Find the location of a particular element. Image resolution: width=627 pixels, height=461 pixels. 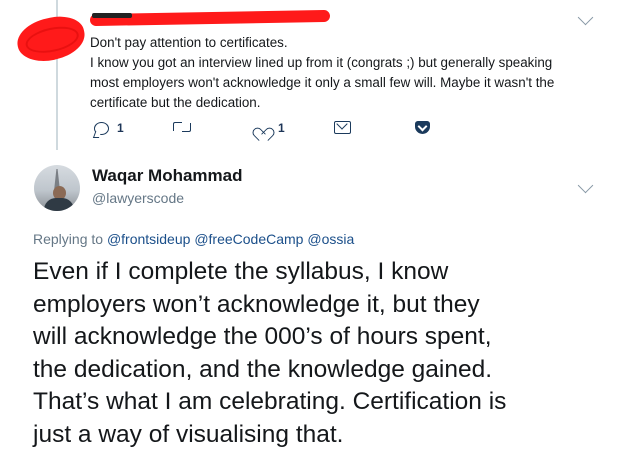

user-handle: @lawyerscode is located at coordinates (138, 198).